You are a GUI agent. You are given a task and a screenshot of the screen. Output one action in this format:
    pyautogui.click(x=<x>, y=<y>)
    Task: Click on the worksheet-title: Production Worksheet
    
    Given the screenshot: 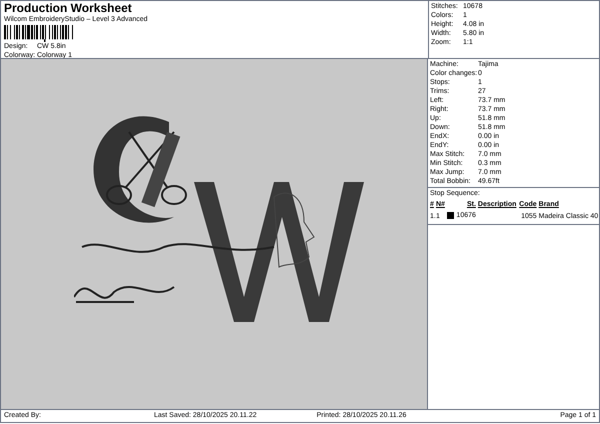 What is the action you would take?
    pyautogui.click(x=68, y=8)
    